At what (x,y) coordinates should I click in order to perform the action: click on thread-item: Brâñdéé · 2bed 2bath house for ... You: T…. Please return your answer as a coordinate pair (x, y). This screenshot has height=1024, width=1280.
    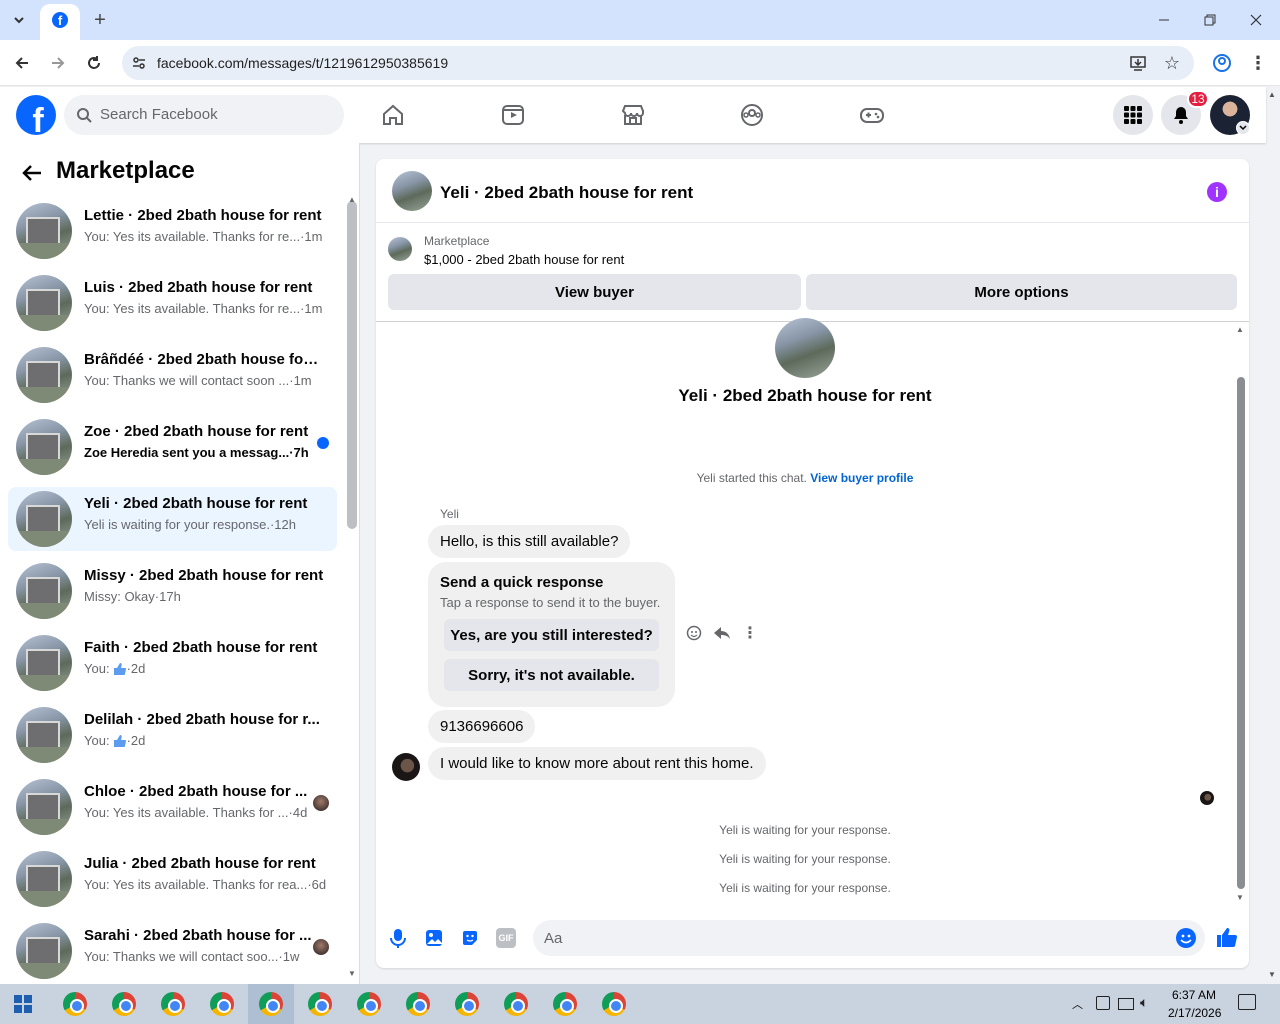
    Looking at the image, I should click on (172, 375).